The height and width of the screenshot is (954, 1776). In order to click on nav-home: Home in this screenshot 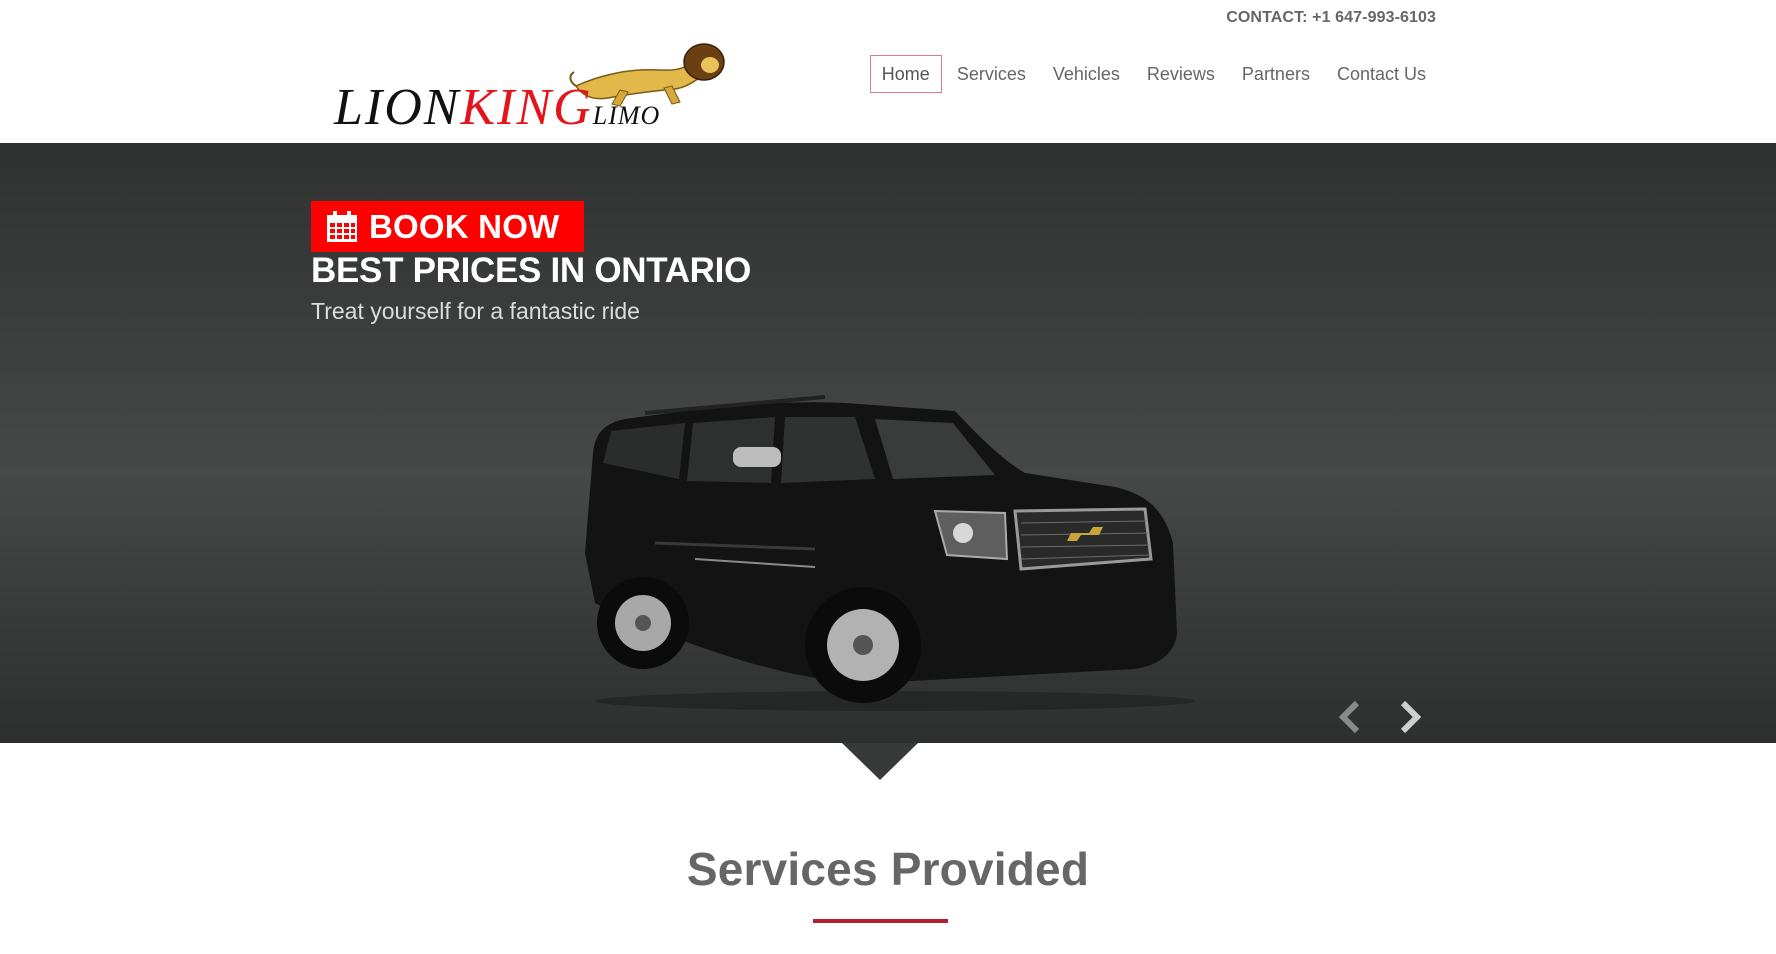, I will do `click(905, 74)`.